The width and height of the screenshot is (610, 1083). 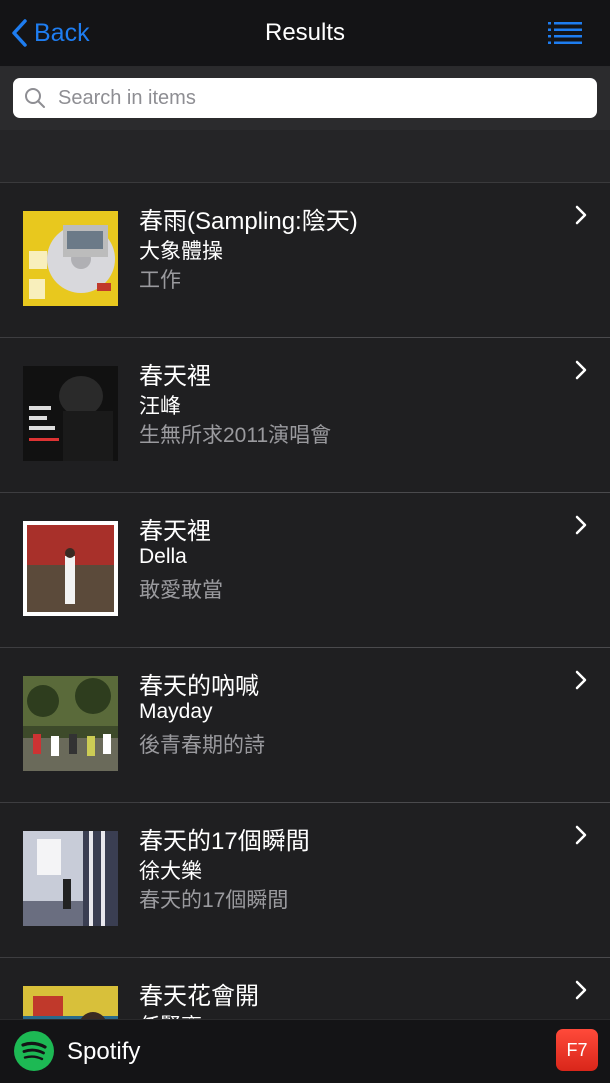 What do you see at coordinates (224, 841) in the screenshot?
I see `track-title: 春天的17個瞬間` at bounding box center [224, 841].